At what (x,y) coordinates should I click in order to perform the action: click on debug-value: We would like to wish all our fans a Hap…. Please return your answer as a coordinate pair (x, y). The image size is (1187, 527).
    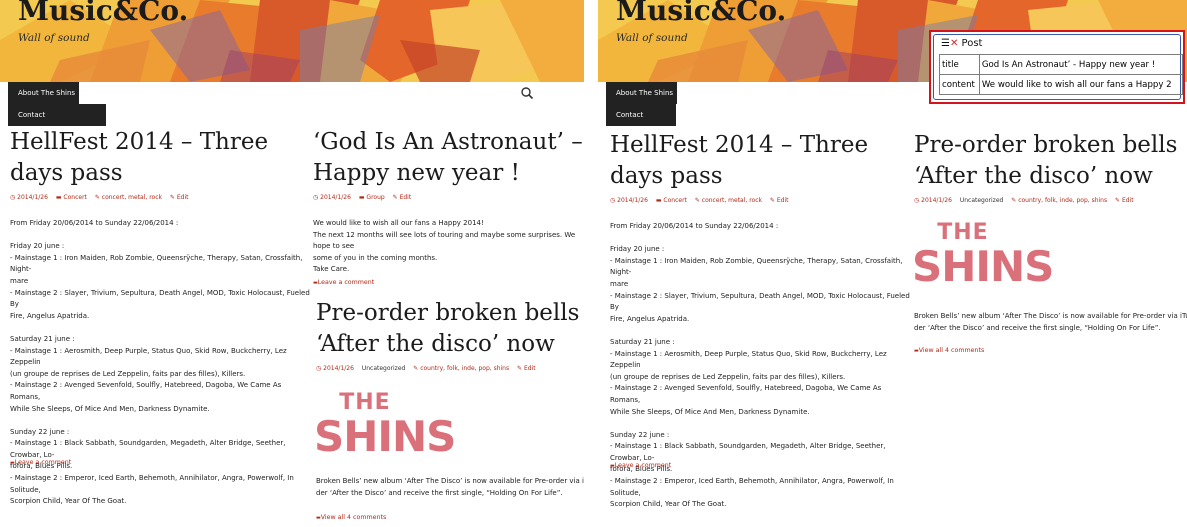
    Looking at the image, I should click on (1081, 84).